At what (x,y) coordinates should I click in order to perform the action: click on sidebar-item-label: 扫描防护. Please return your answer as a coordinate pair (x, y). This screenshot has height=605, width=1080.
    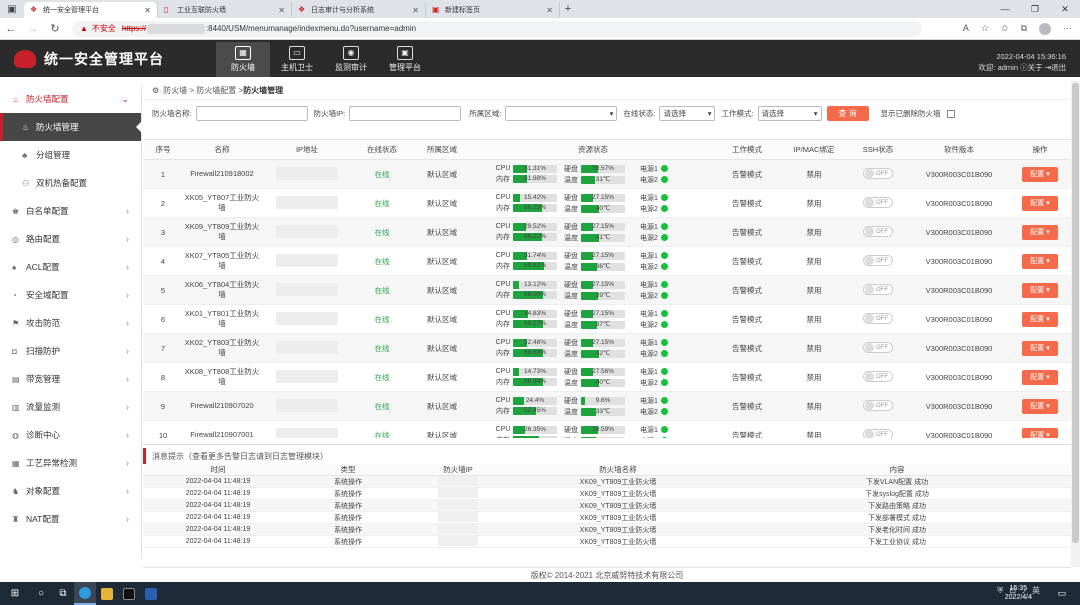
    Looking at the image, I should click on (43, 351).